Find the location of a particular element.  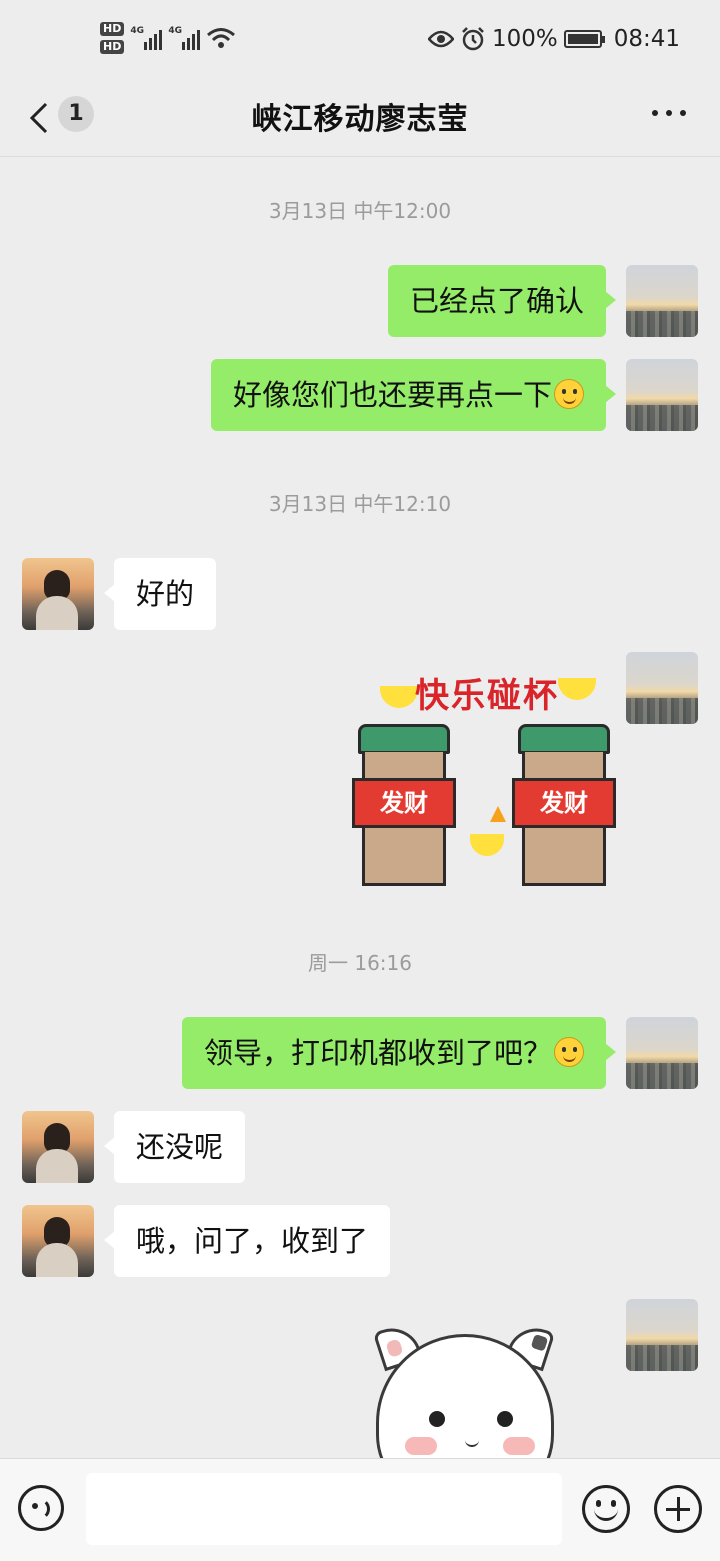

message-bubble-incoming: 好的 is located at coordinates (160, 594).